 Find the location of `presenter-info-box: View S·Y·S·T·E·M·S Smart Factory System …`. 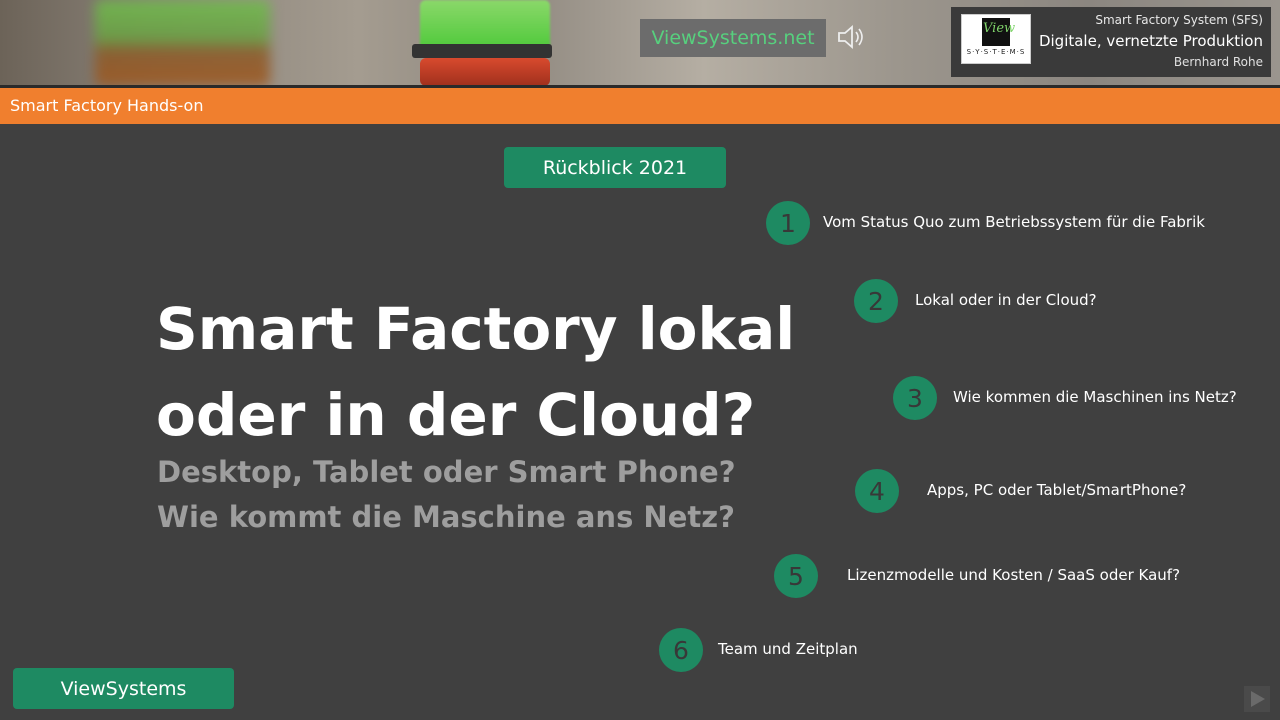

presenter-info-box: View S·Y·S·T·E·M·S Smart Factory System … is located at coordinates (1111, 42).